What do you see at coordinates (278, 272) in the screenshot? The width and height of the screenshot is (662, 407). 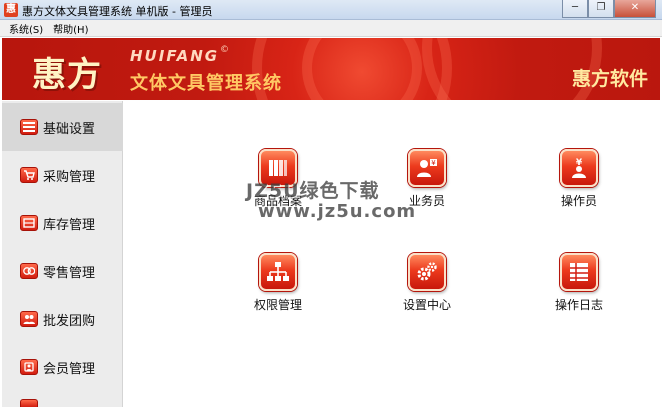 I see `permission-icon` at bounding box center [278, 272].